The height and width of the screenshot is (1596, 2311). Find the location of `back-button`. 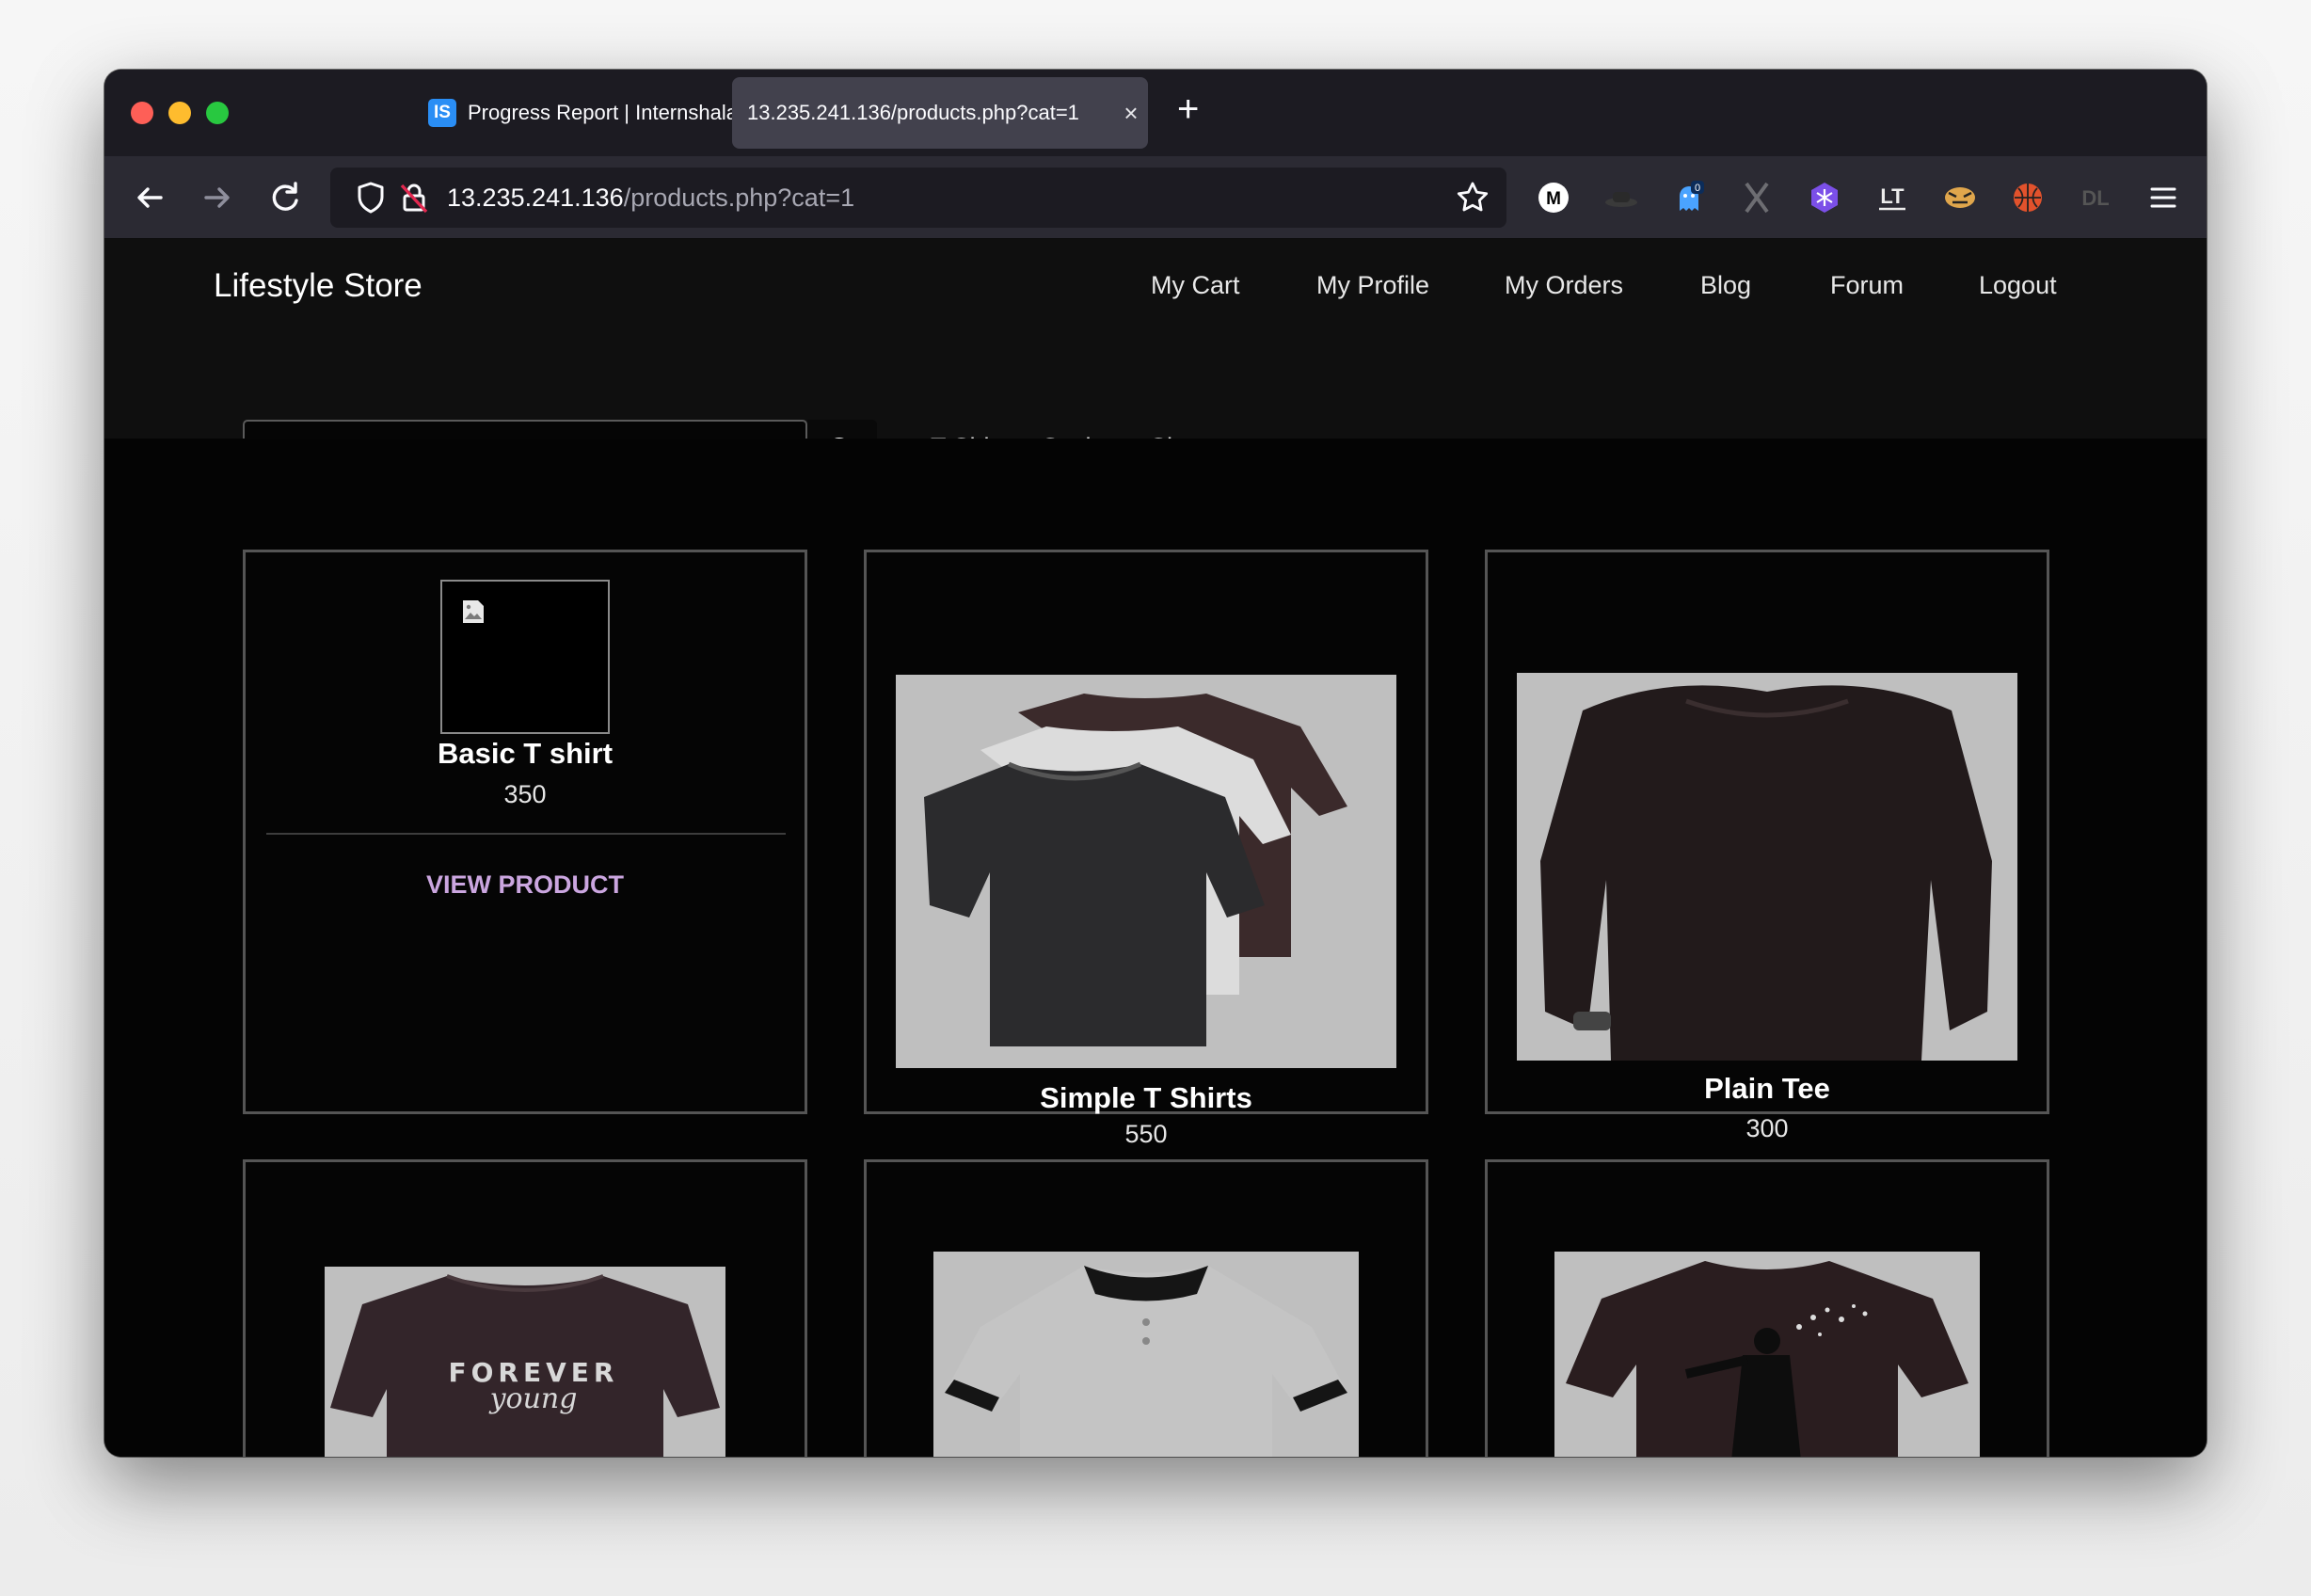

back-button is located at coordinates (149, 197).